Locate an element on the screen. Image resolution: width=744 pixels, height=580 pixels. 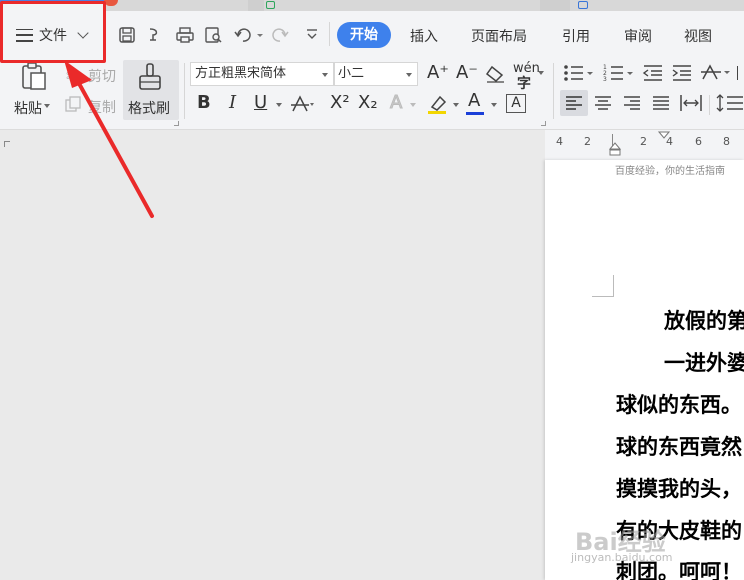
strikethrough-icon is located at coordinates (302, 104).